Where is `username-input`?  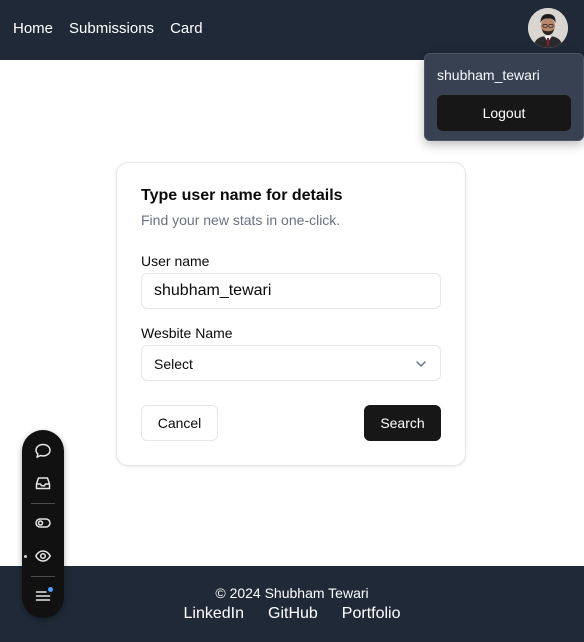
username-input is located at coordinates (291, 291).